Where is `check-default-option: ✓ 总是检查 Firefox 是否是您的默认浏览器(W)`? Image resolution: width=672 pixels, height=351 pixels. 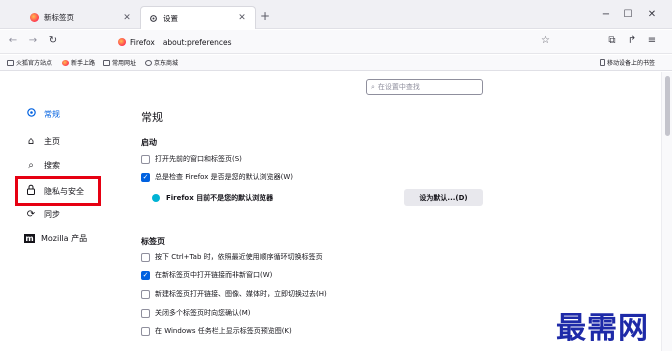
check-default-option: ✓ 总是检查 Firefox 是否是您的默认浏览器(W) is located at coordinates (217, 177).